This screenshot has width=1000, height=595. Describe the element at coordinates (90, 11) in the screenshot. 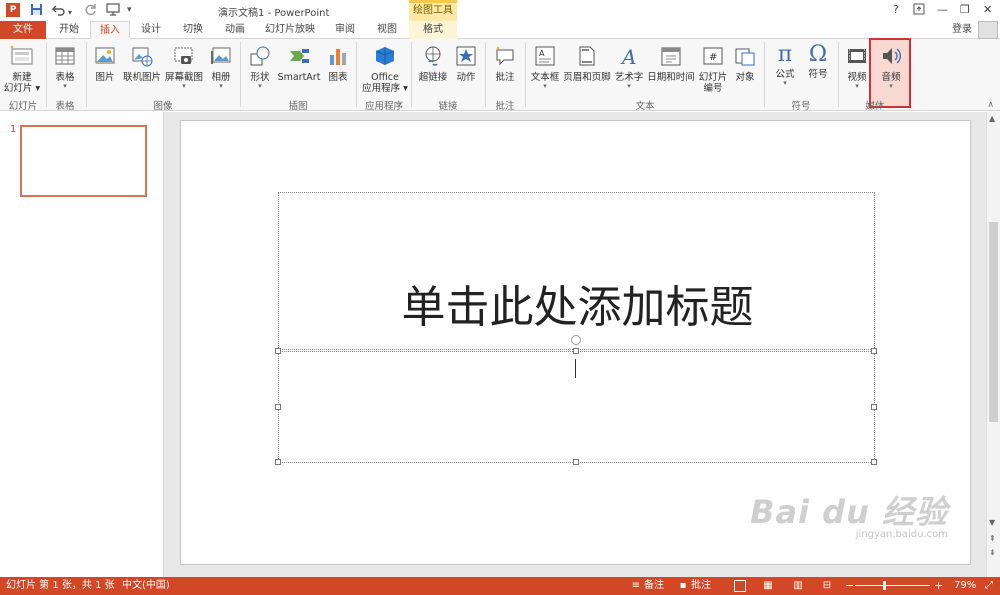

I see `redo-icon` at that location.